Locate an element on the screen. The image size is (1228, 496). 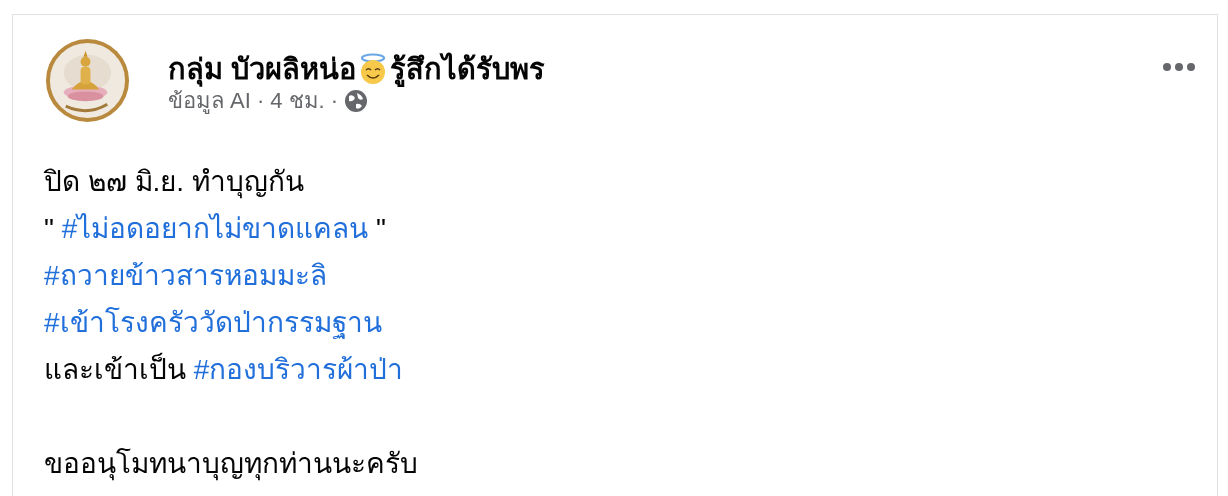
hashtag-link: #ถวายข้าวสารหอมมะลิ is located at coordinates (185, 275).